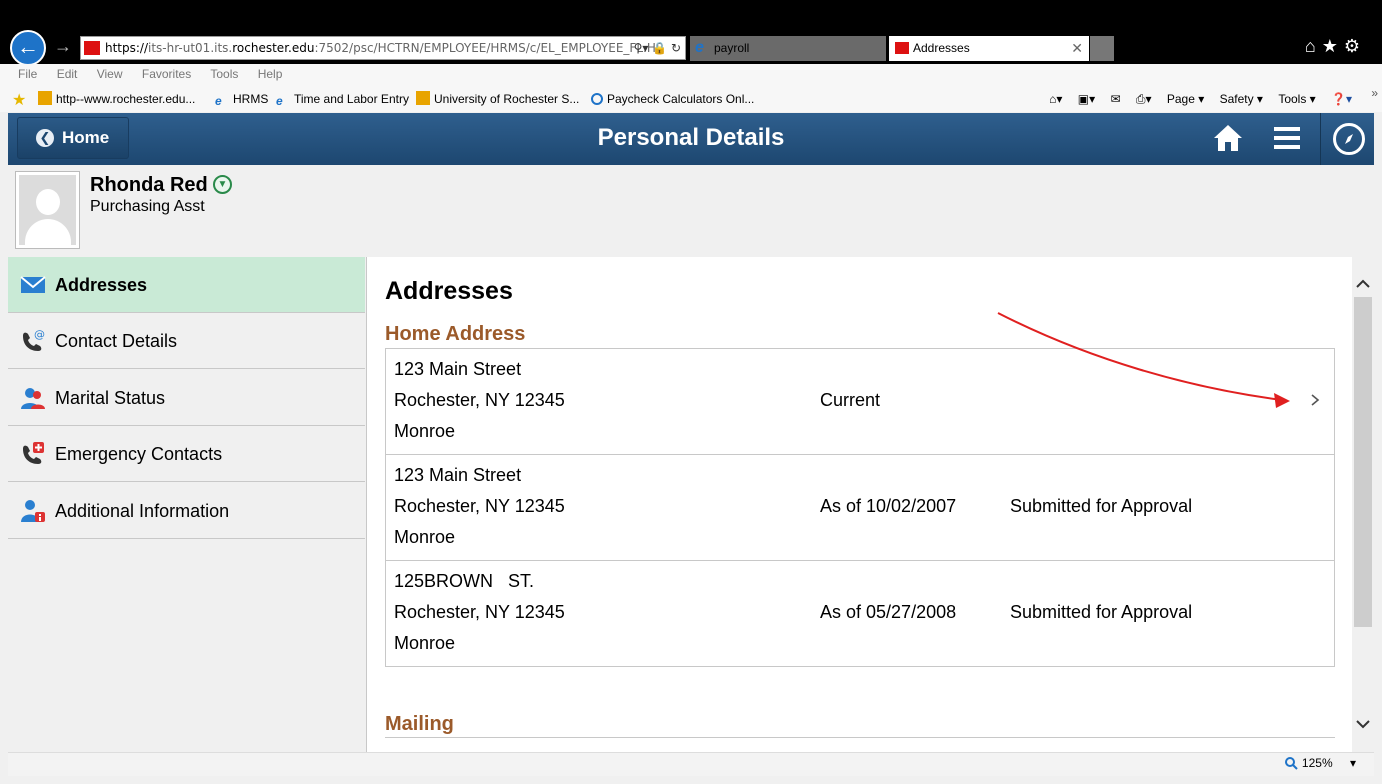 The image size is (1382, 784). Describe the element at coordinates (1378, 424) in the screenshot. I see `window-right-edge` at that location.